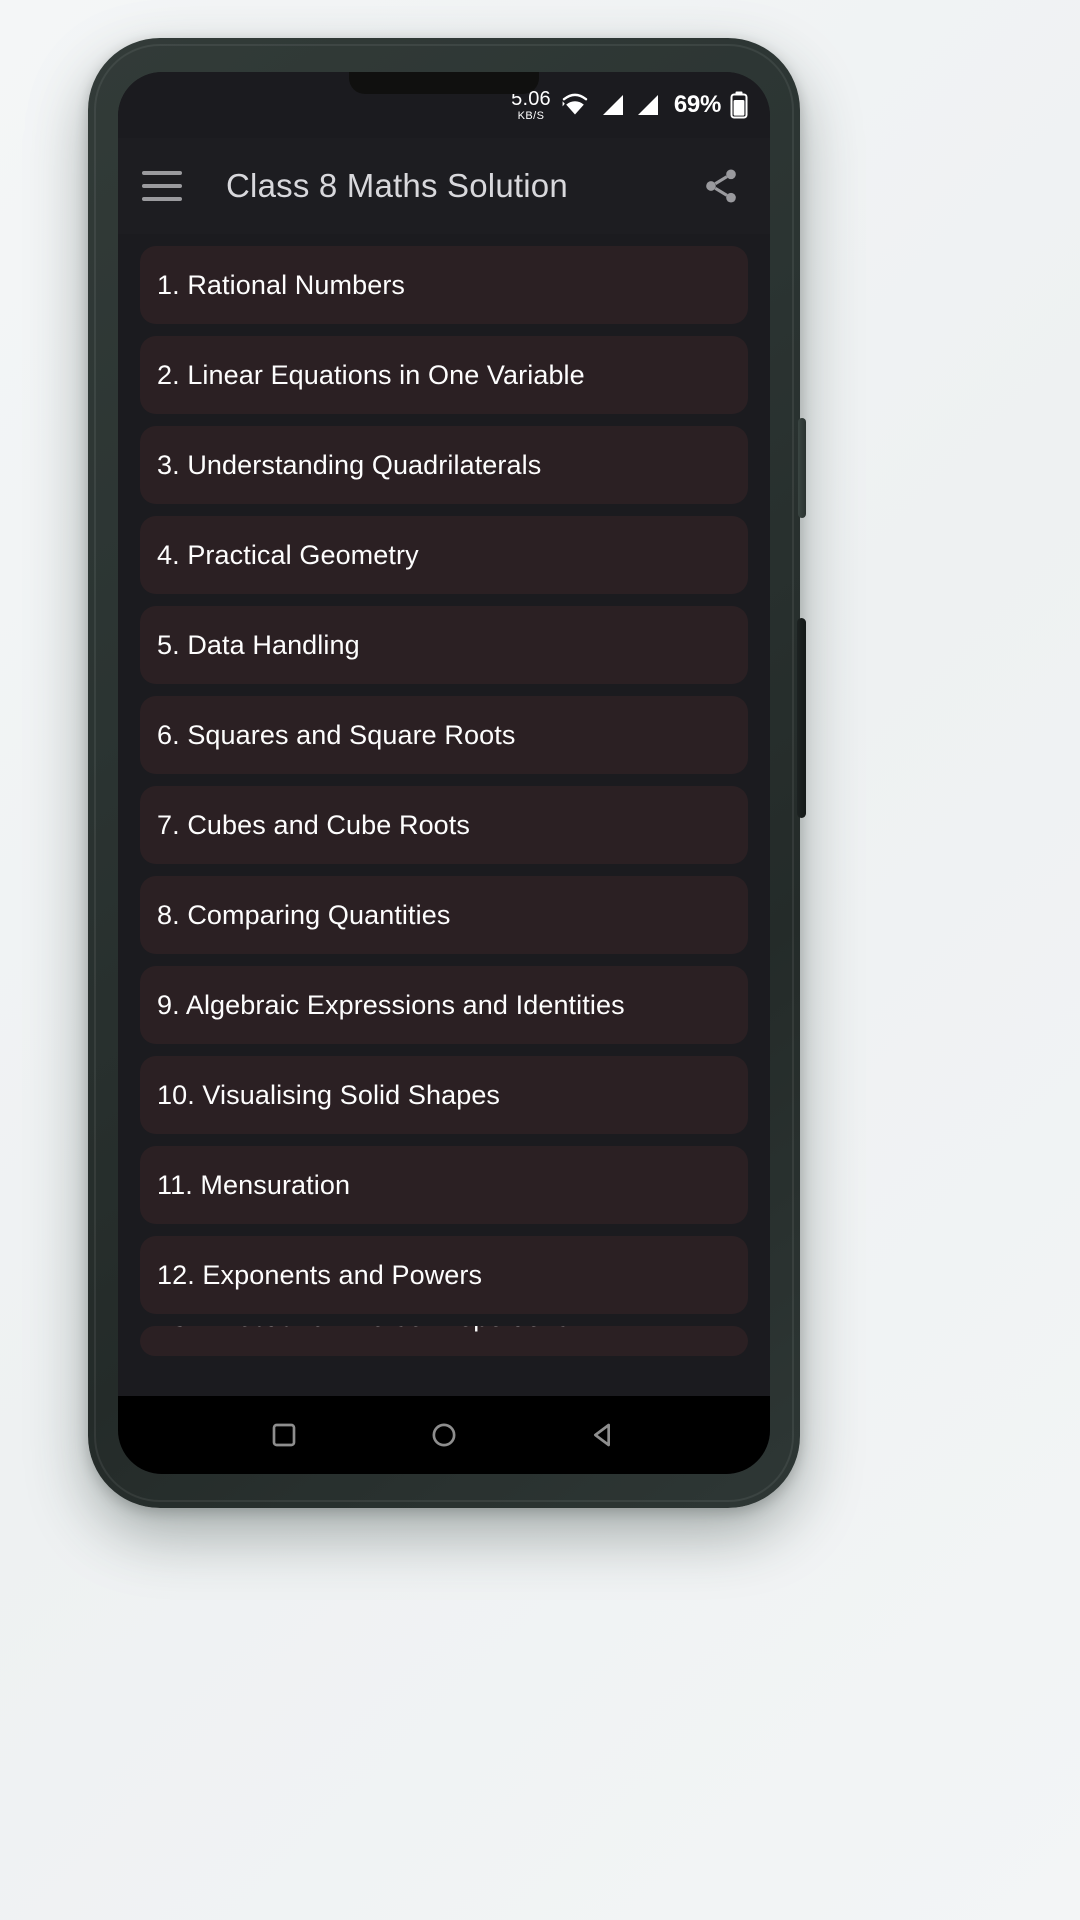 This screenshot has height=1920, width=1080. I want to click on list-item: 5. Data Handling, so click(444, 645).